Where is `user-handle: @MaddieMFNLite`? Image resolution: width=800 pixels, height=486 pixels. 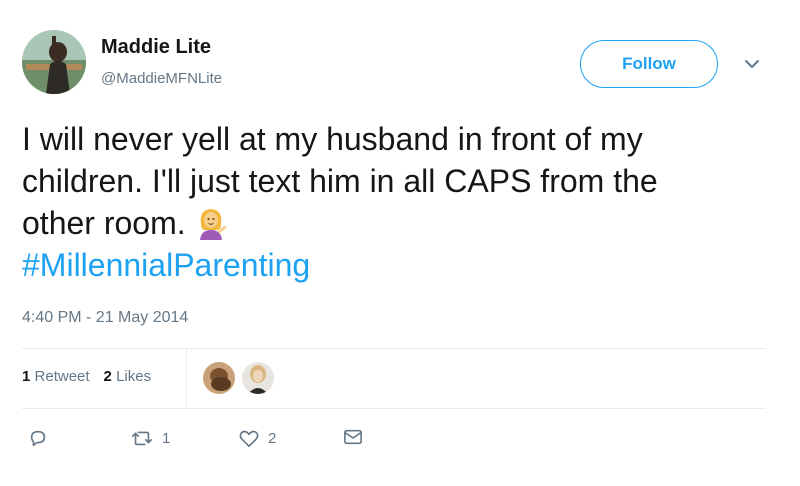 user-handle: @MaddieMFNLite is located at coordinates (161, 78).